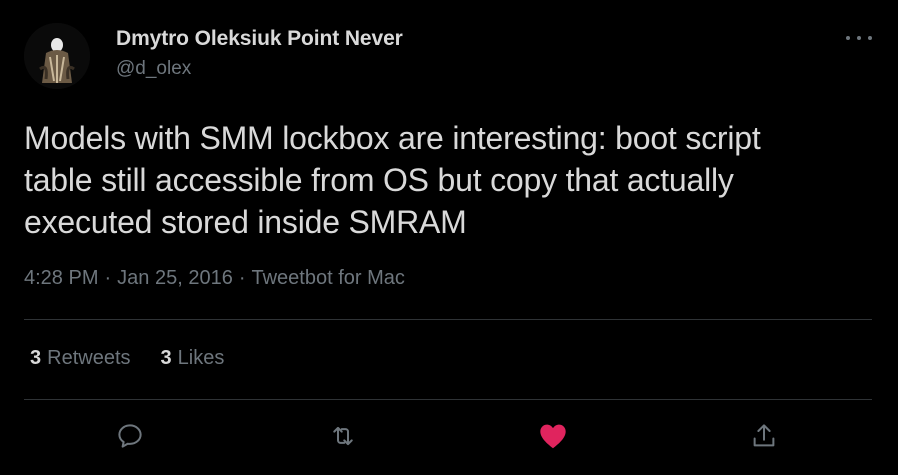  I want to click on retweets-count: 3, so click(36, 358).